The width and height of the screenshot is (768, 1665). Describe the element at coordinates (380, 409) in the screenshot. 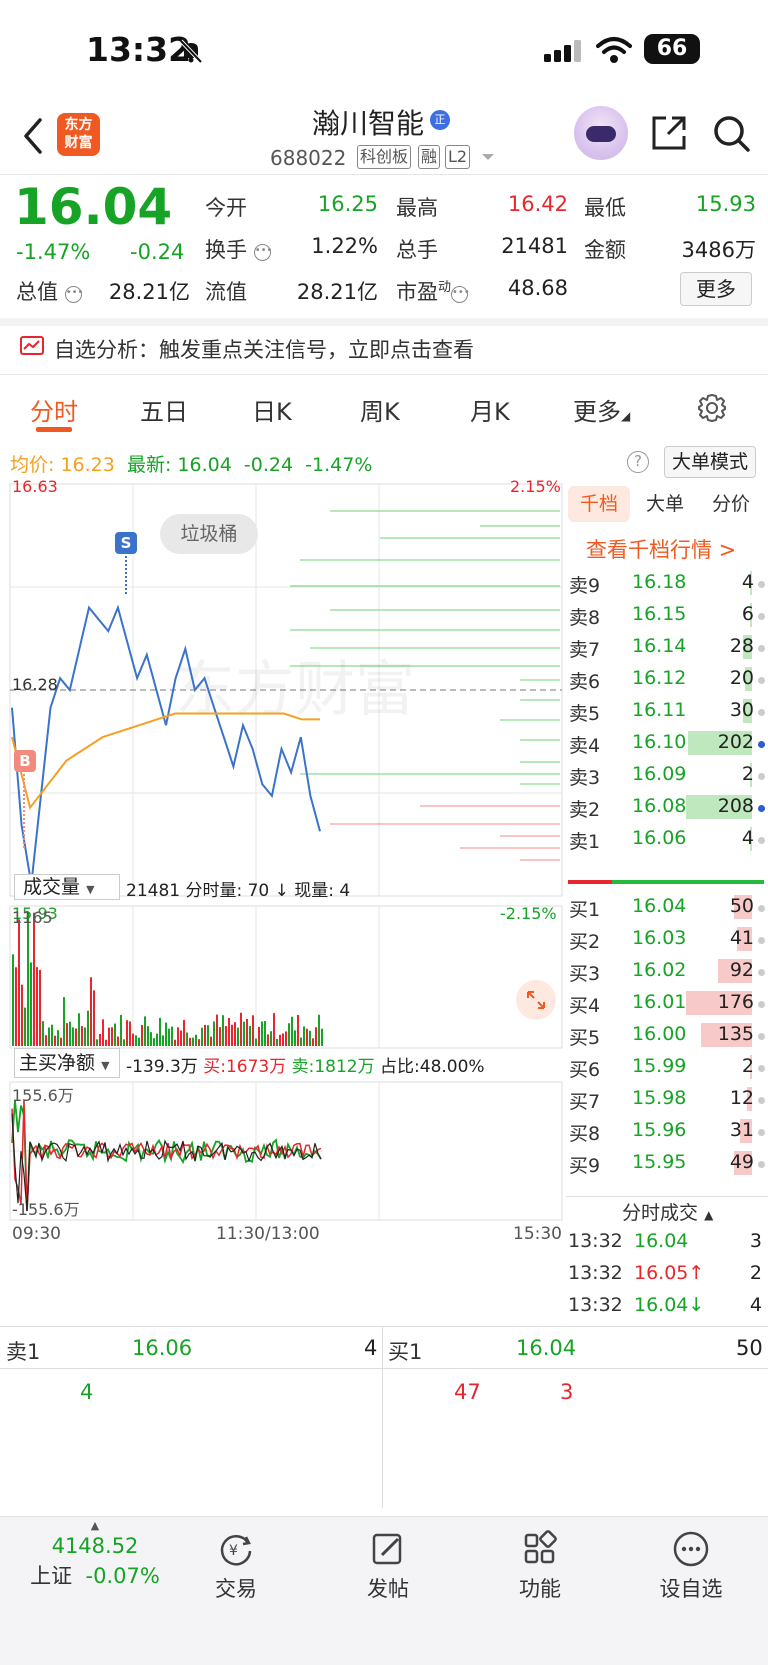

I see `tab-weekly-k: 周K` at that location.